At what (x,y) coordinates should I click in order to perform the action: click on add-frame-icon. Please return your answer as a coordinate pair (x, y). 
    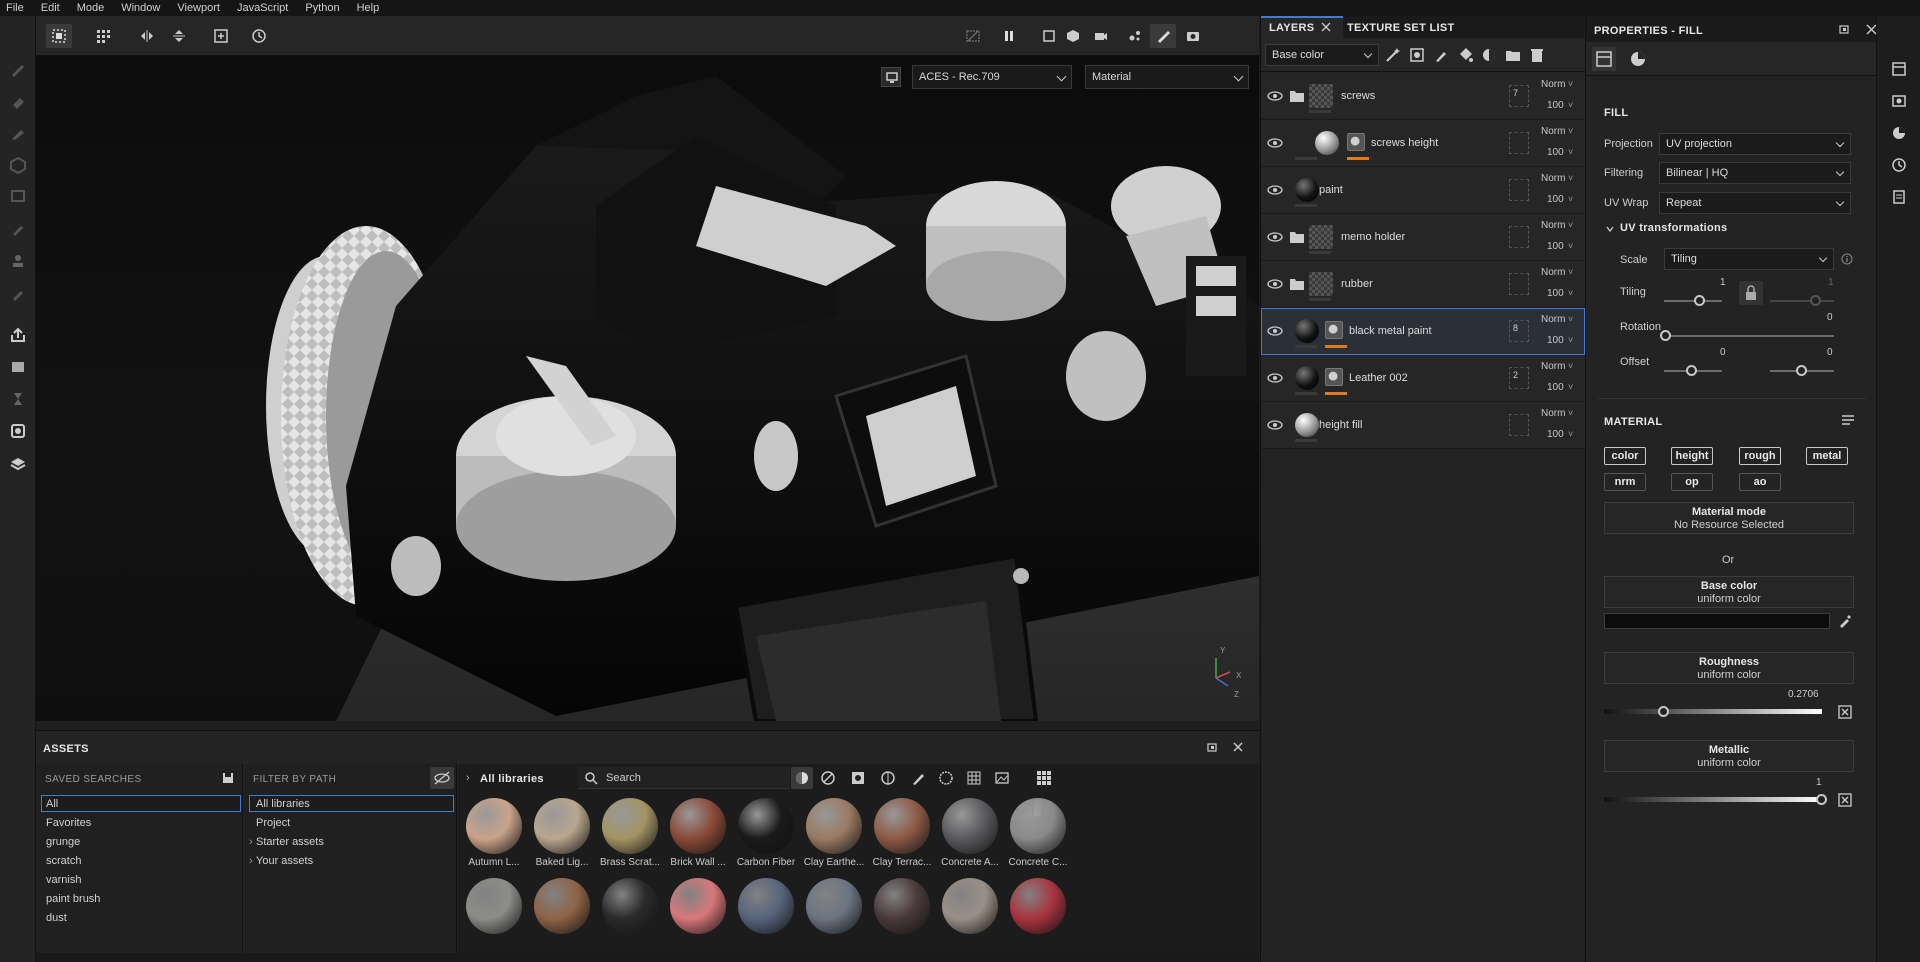
    Looking at the image, I should click on (221, 36).